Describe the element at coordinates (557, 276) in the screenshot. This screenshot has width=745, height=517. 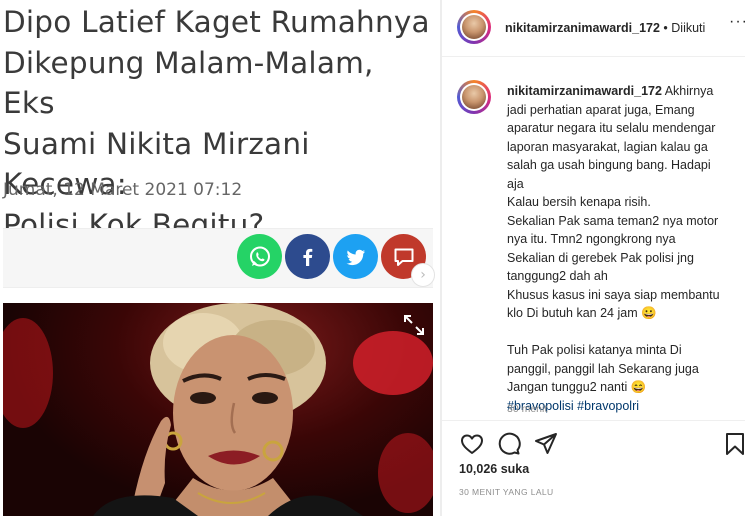
I see `caption-line: tanggung2 dah ah` at that location.